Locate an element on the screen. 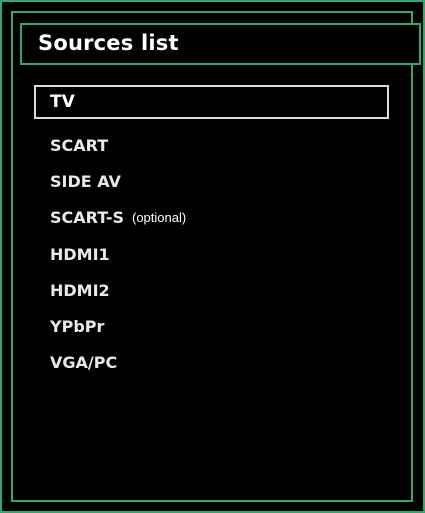  source-item-vga-pc: VGA/PC is located at coordinates (83, 362).